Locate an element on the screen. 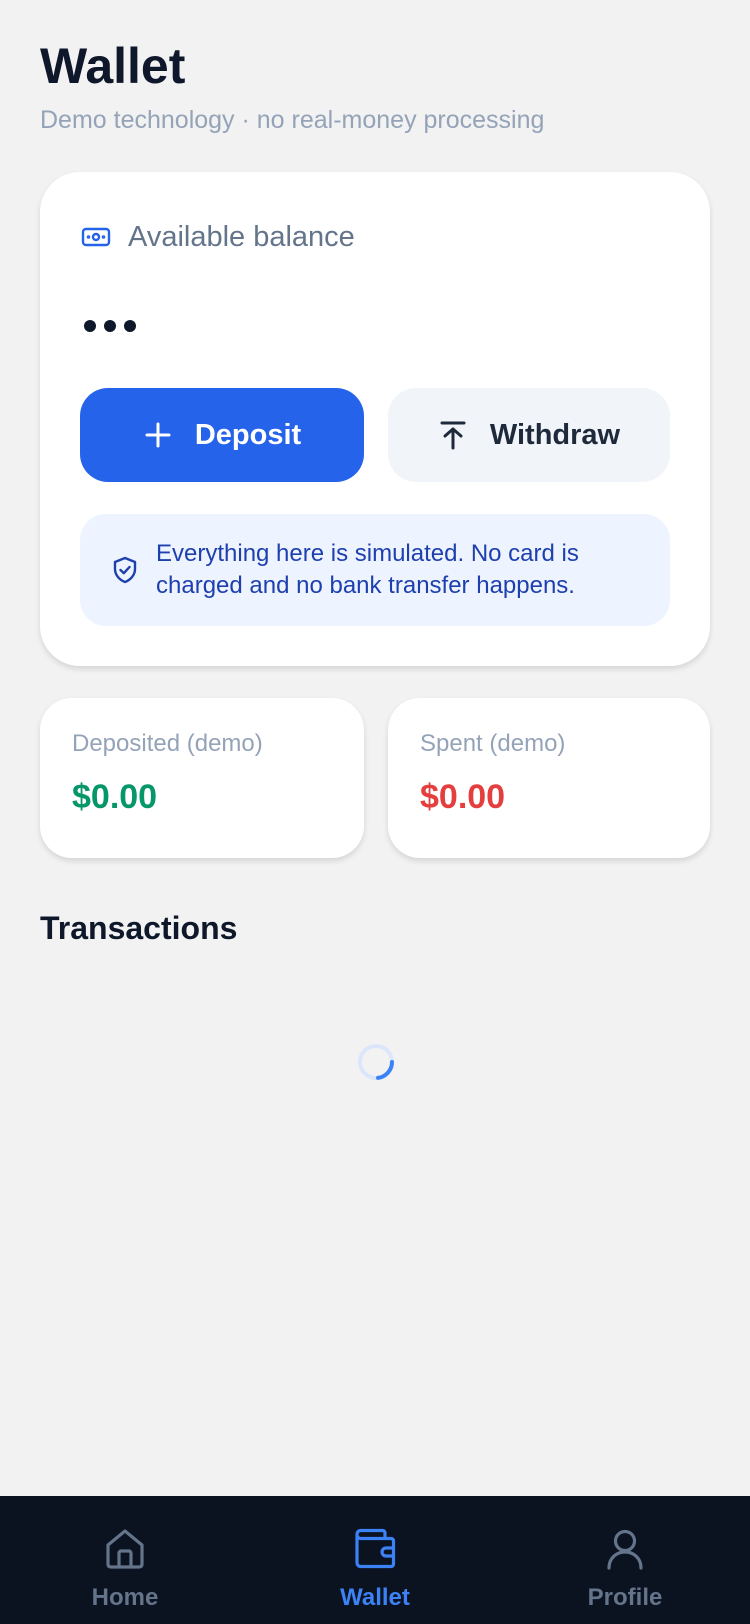 The width and height of the screenshot is (750, 1624). balance-loading-indicator is located at coordinates (110, 326).